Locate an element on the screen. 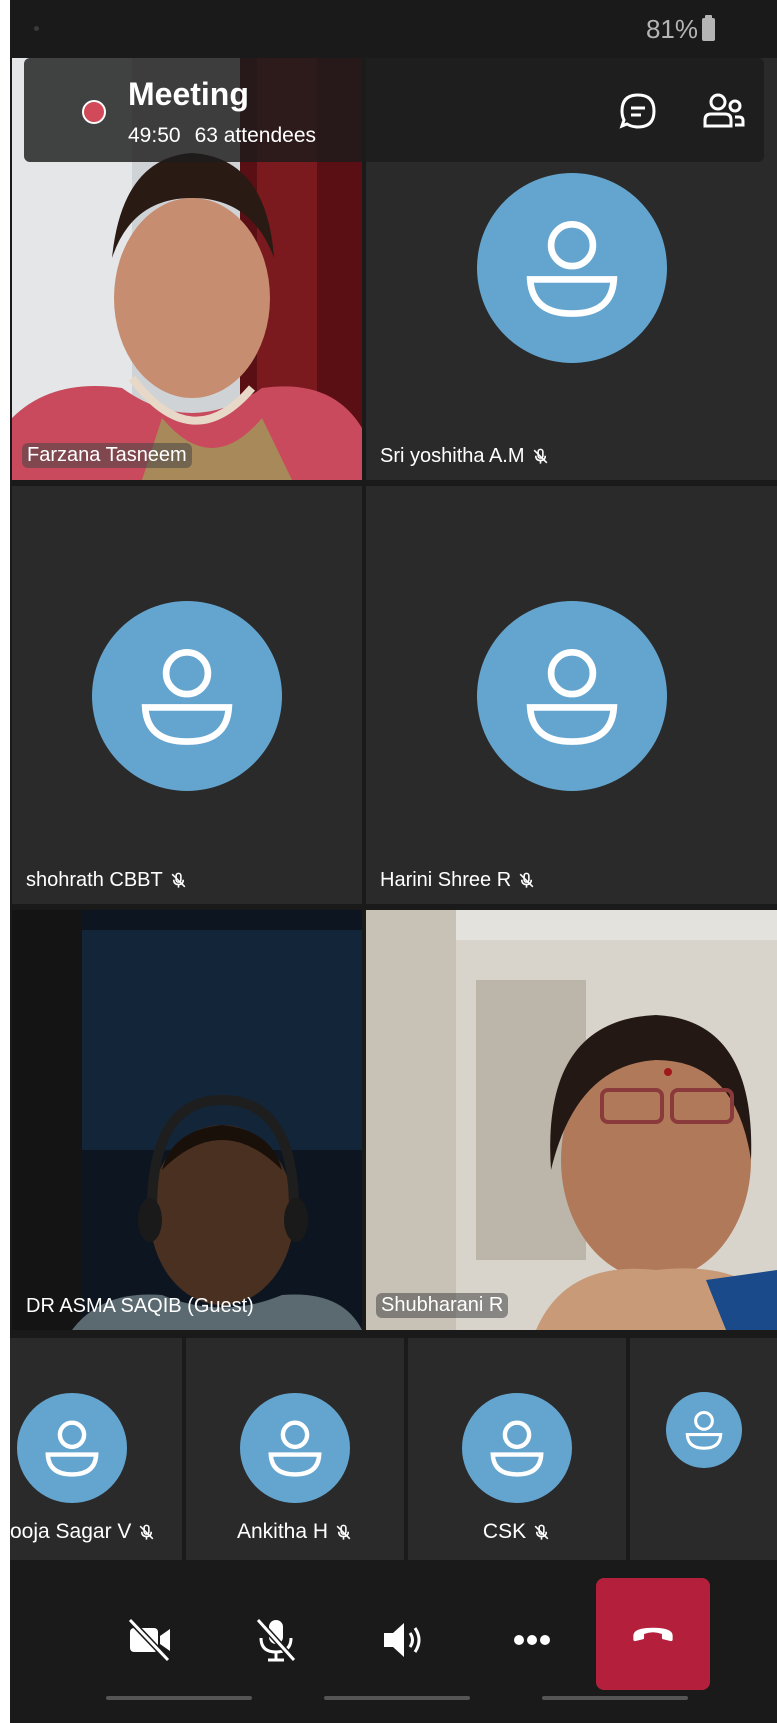 This screenshot has height=1723, width=777. chat-button is located at coordinates (638, 112).